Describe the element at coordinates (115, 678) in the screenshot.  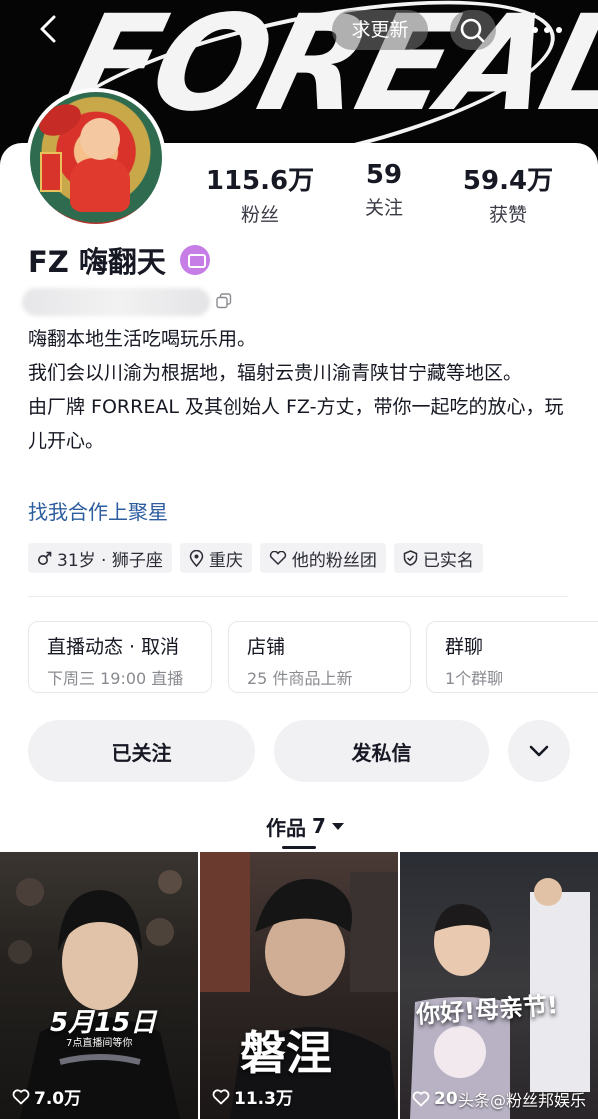
I see `card-subtitle: 下周三 19:00 直播` at that location.